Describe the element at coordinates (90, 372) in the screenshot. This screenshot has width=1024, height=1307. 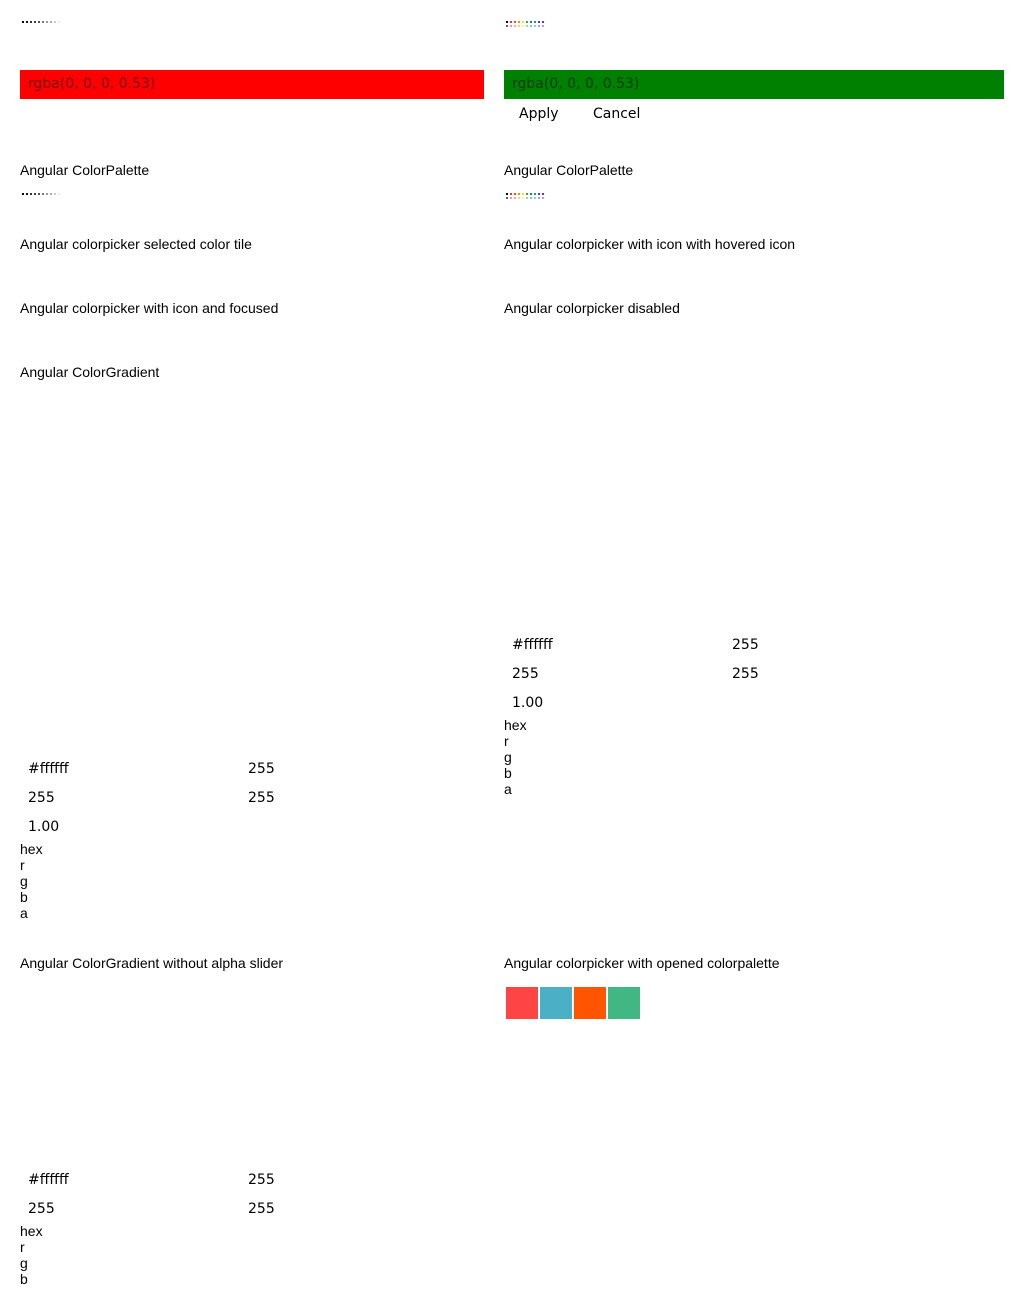
I see `heading-gradient: Angular ColorGradient` at that location.